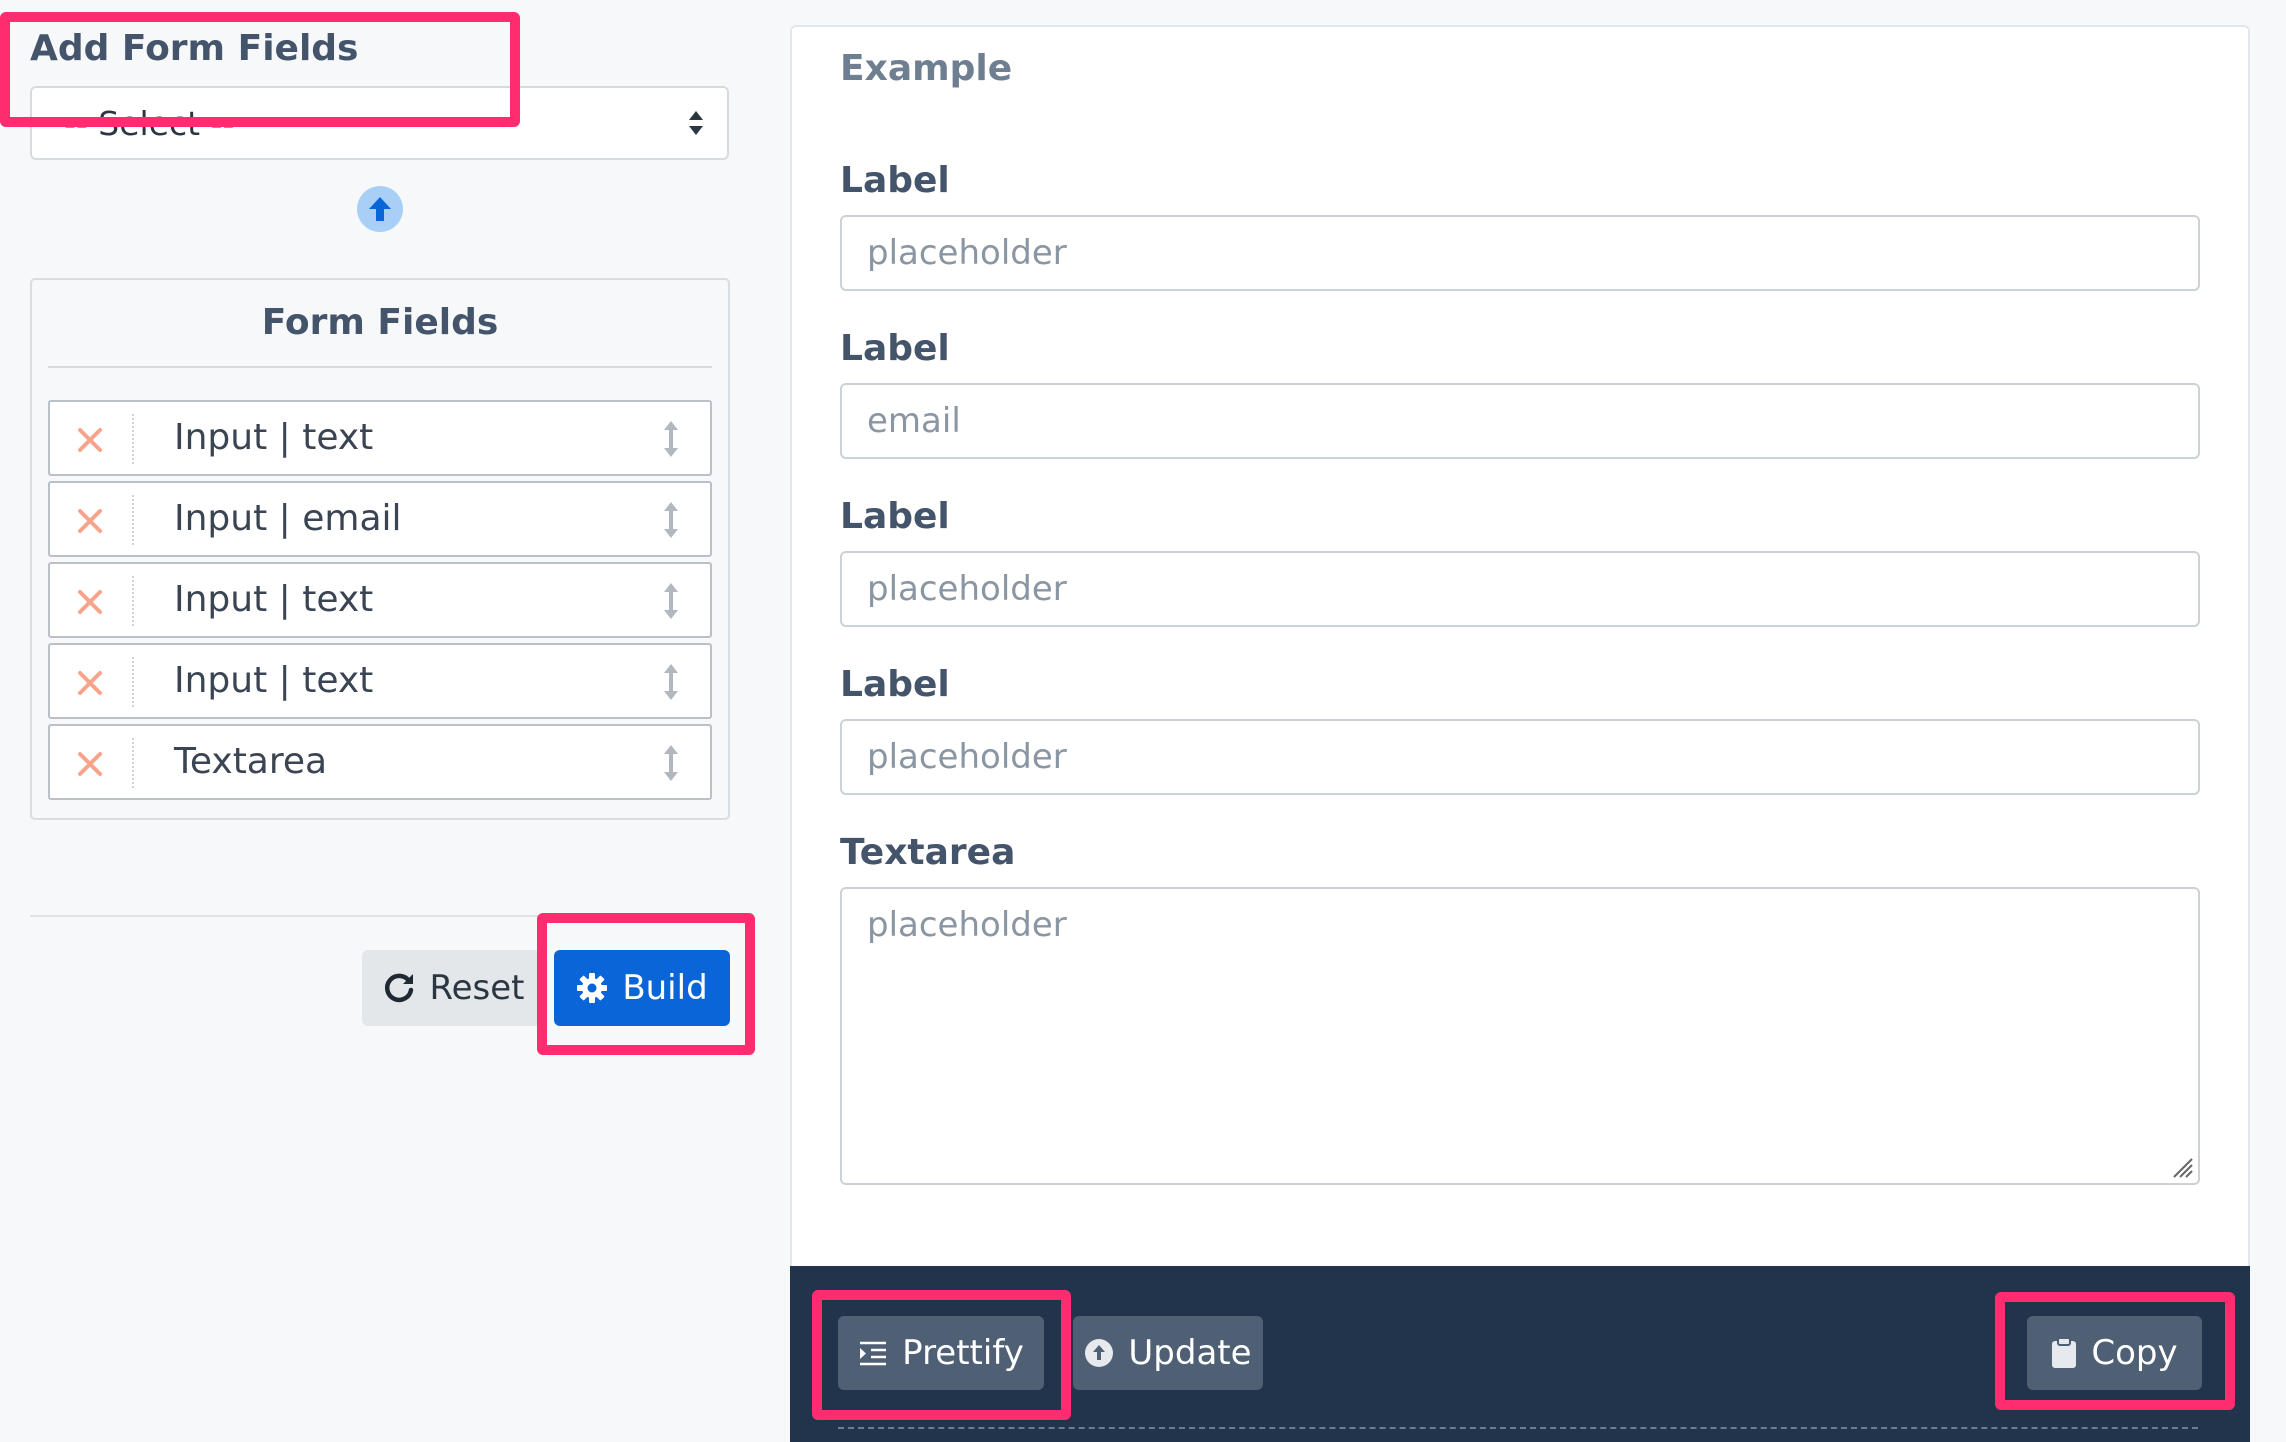  What do you see at coordinates (379, 123) in the screenshot?
I see `field-type-select: -- Select --` at bounding box center [379, 123].